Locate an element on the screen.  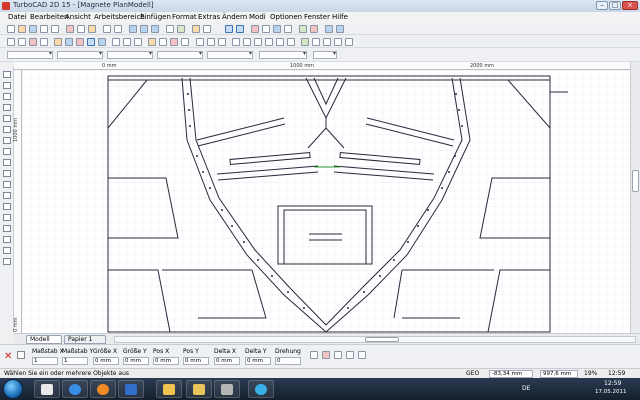
menu-datei: Datei is located at coordinates (17, 17).